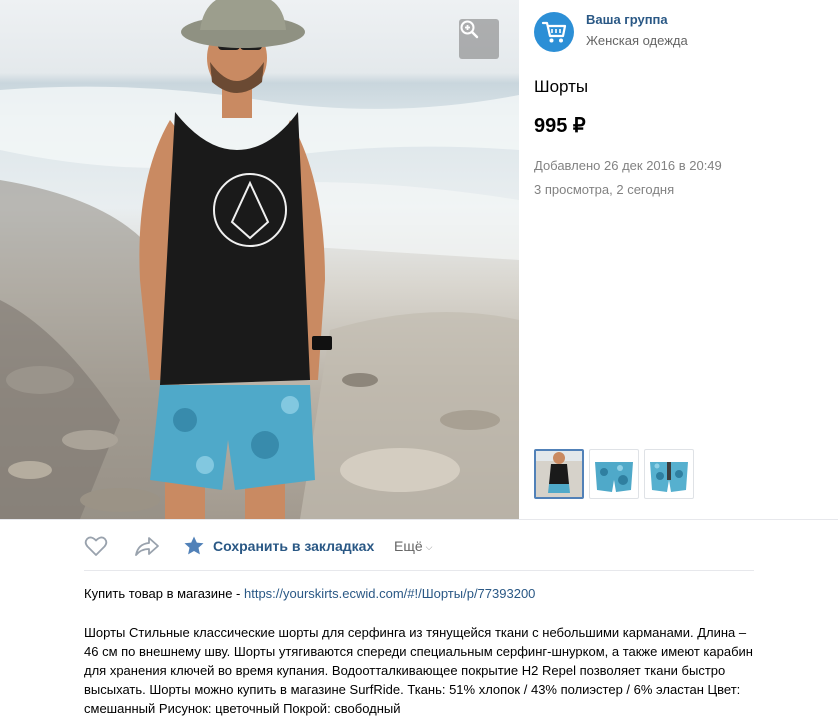 This screenshot has height=728, width=838. Describe the element at coordinates (408, 546) in the screenshot. I see `more-label: Ещё` at that location.